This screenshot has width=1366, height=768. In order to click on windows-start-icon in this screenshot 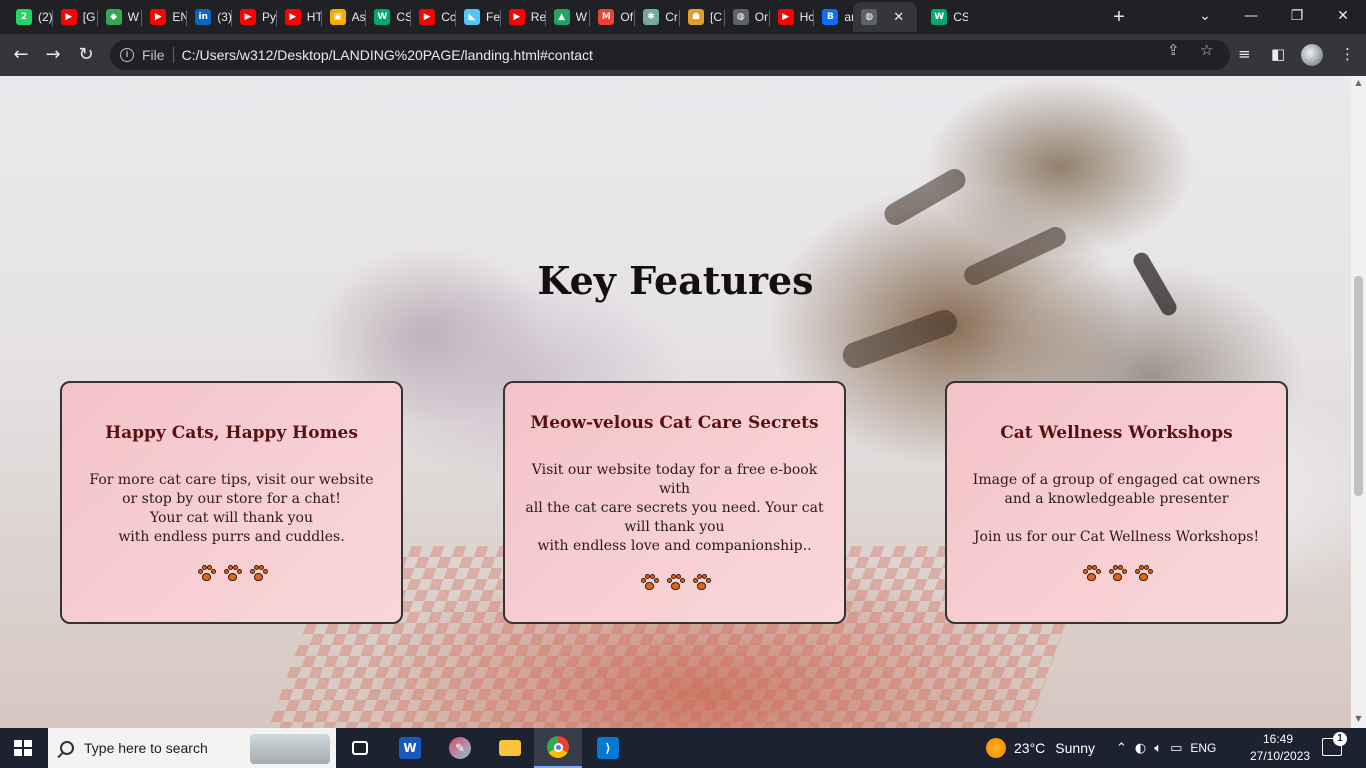, I will do `click(23, 748)`.